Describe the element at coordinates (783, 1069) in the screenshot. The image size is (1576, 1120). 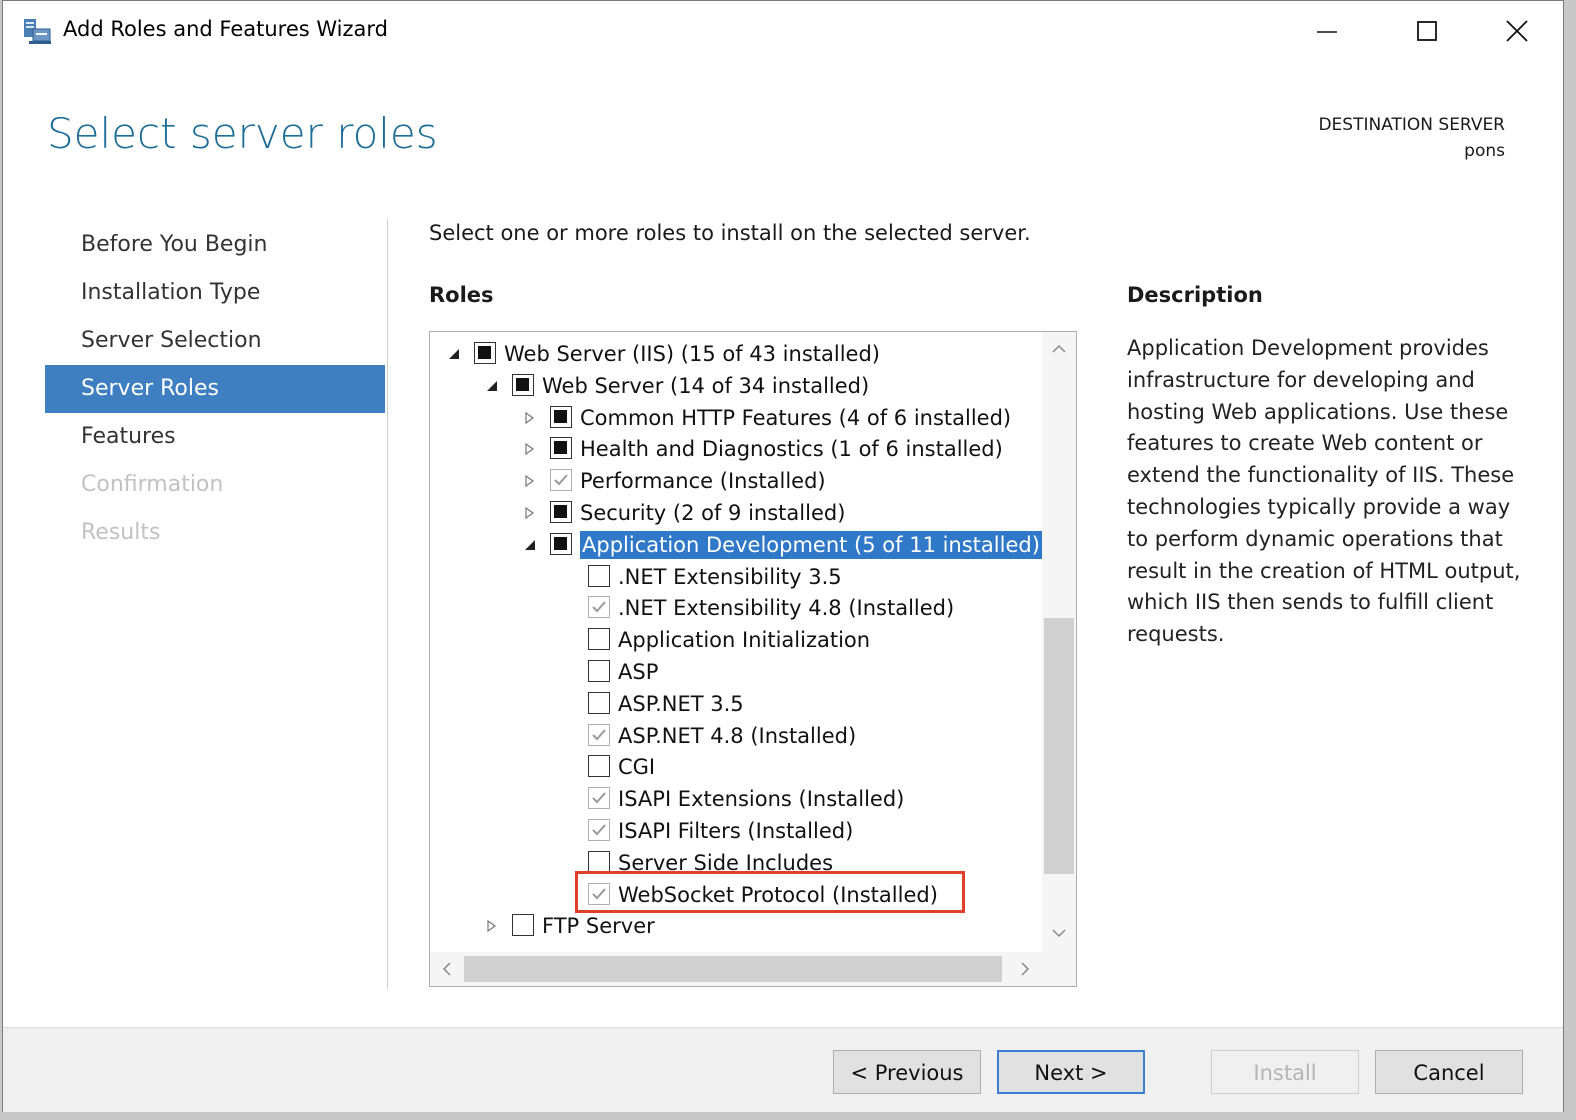
I see `wizard-footer: < Previous Next > Install Cancel` at that location.